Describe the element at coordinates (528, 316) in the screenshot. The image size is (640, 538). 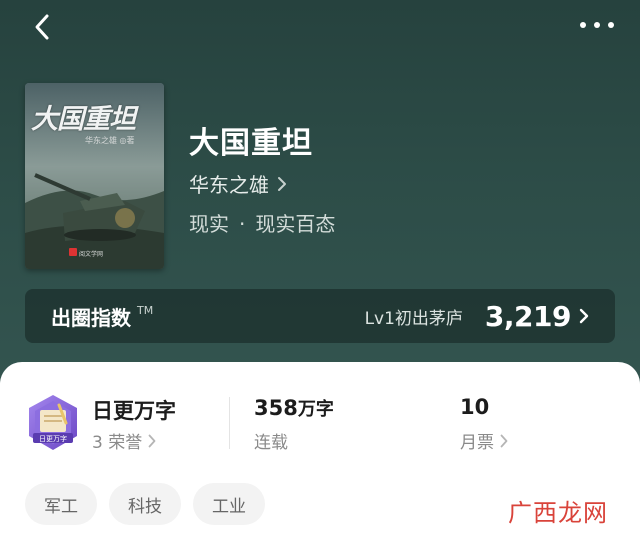
I see `index-score: 3,219` at that location.